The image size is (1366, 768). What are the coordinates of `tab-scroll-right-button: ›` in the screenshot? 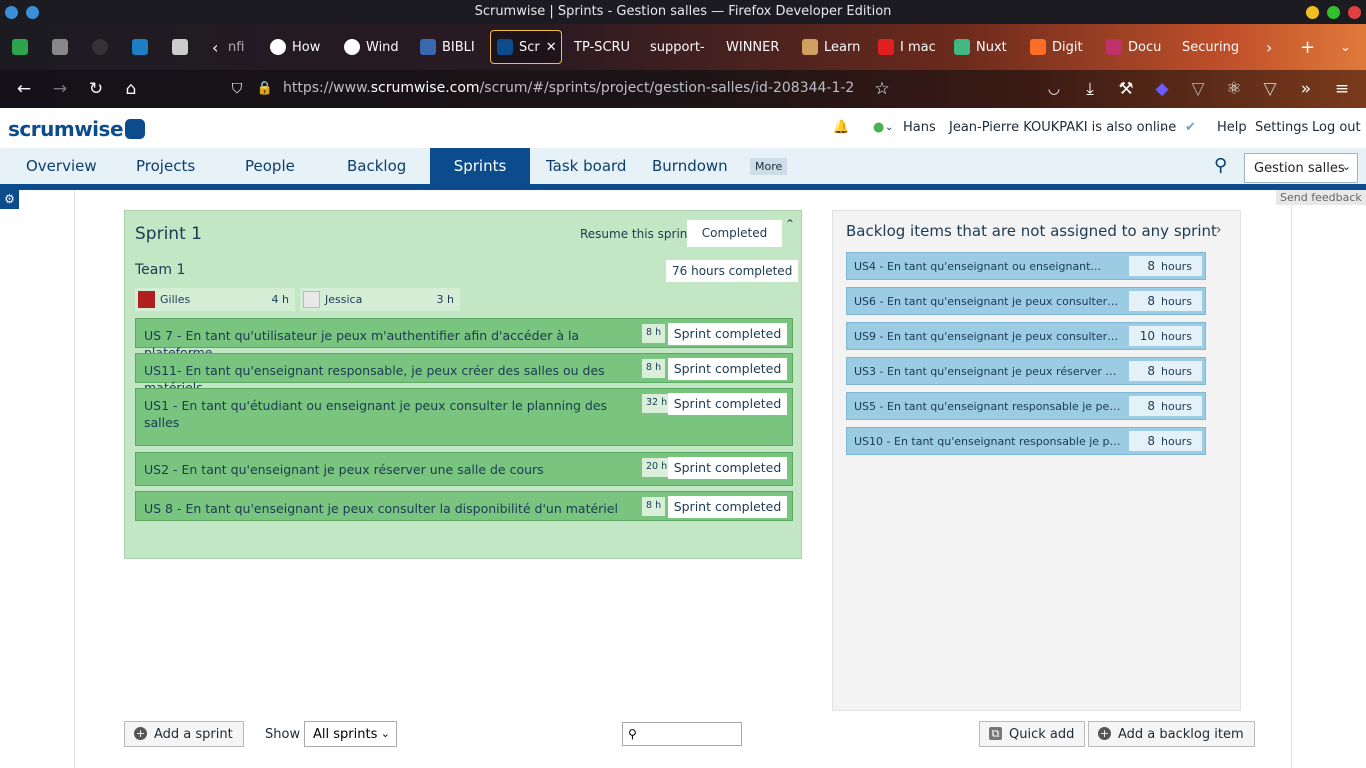 It's located at (1268, 47).